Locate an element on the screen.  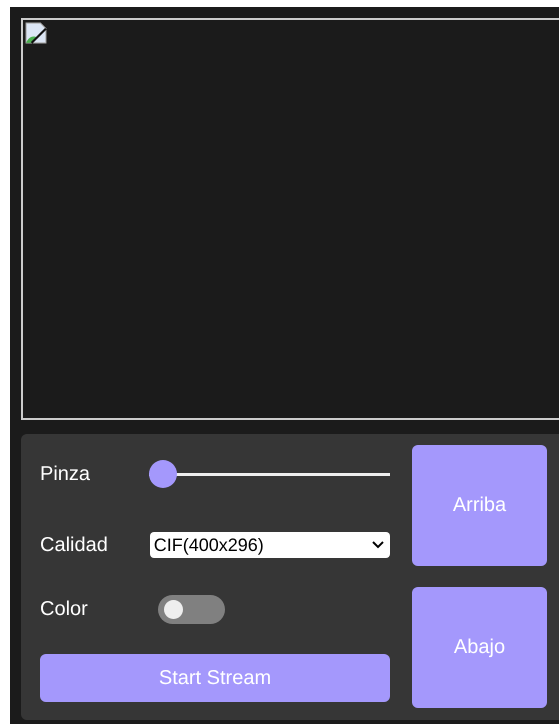
start-stream-button: Start Stream is located at coordinates (215, 678).